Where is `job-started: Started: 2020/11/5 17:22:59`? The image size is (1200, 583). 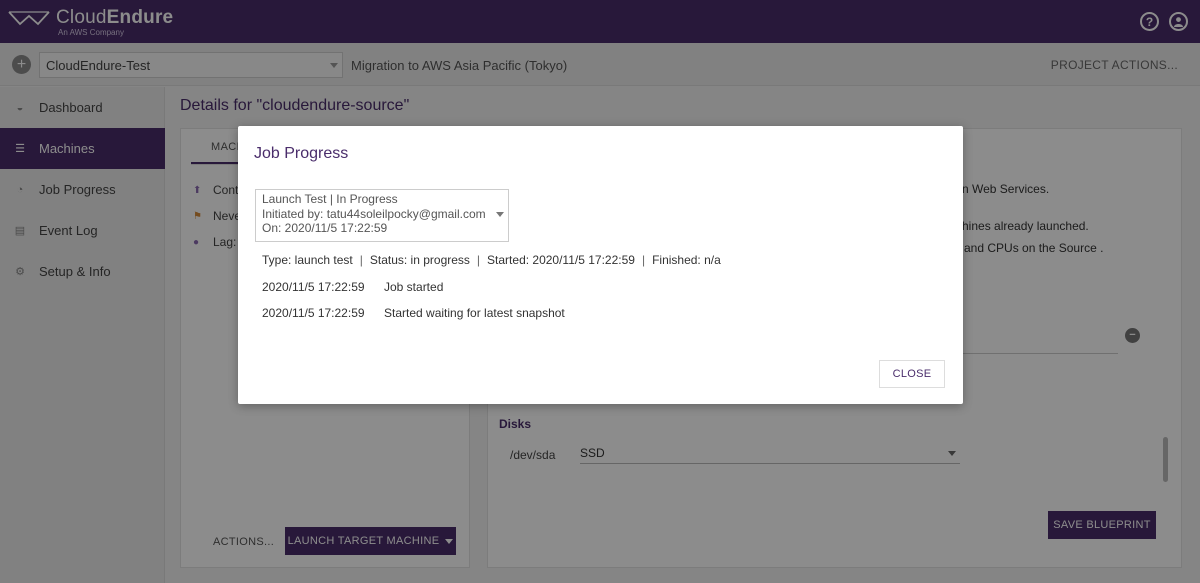
job-started: Started: 2020/11/5 17:22:59 is located at coordinates (561, 260).